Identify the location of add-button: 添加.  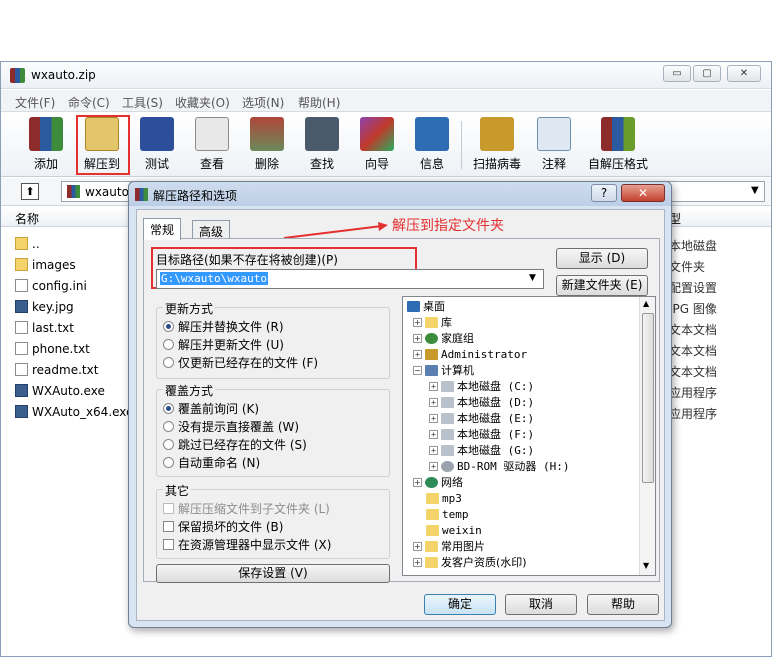
(46, 145).